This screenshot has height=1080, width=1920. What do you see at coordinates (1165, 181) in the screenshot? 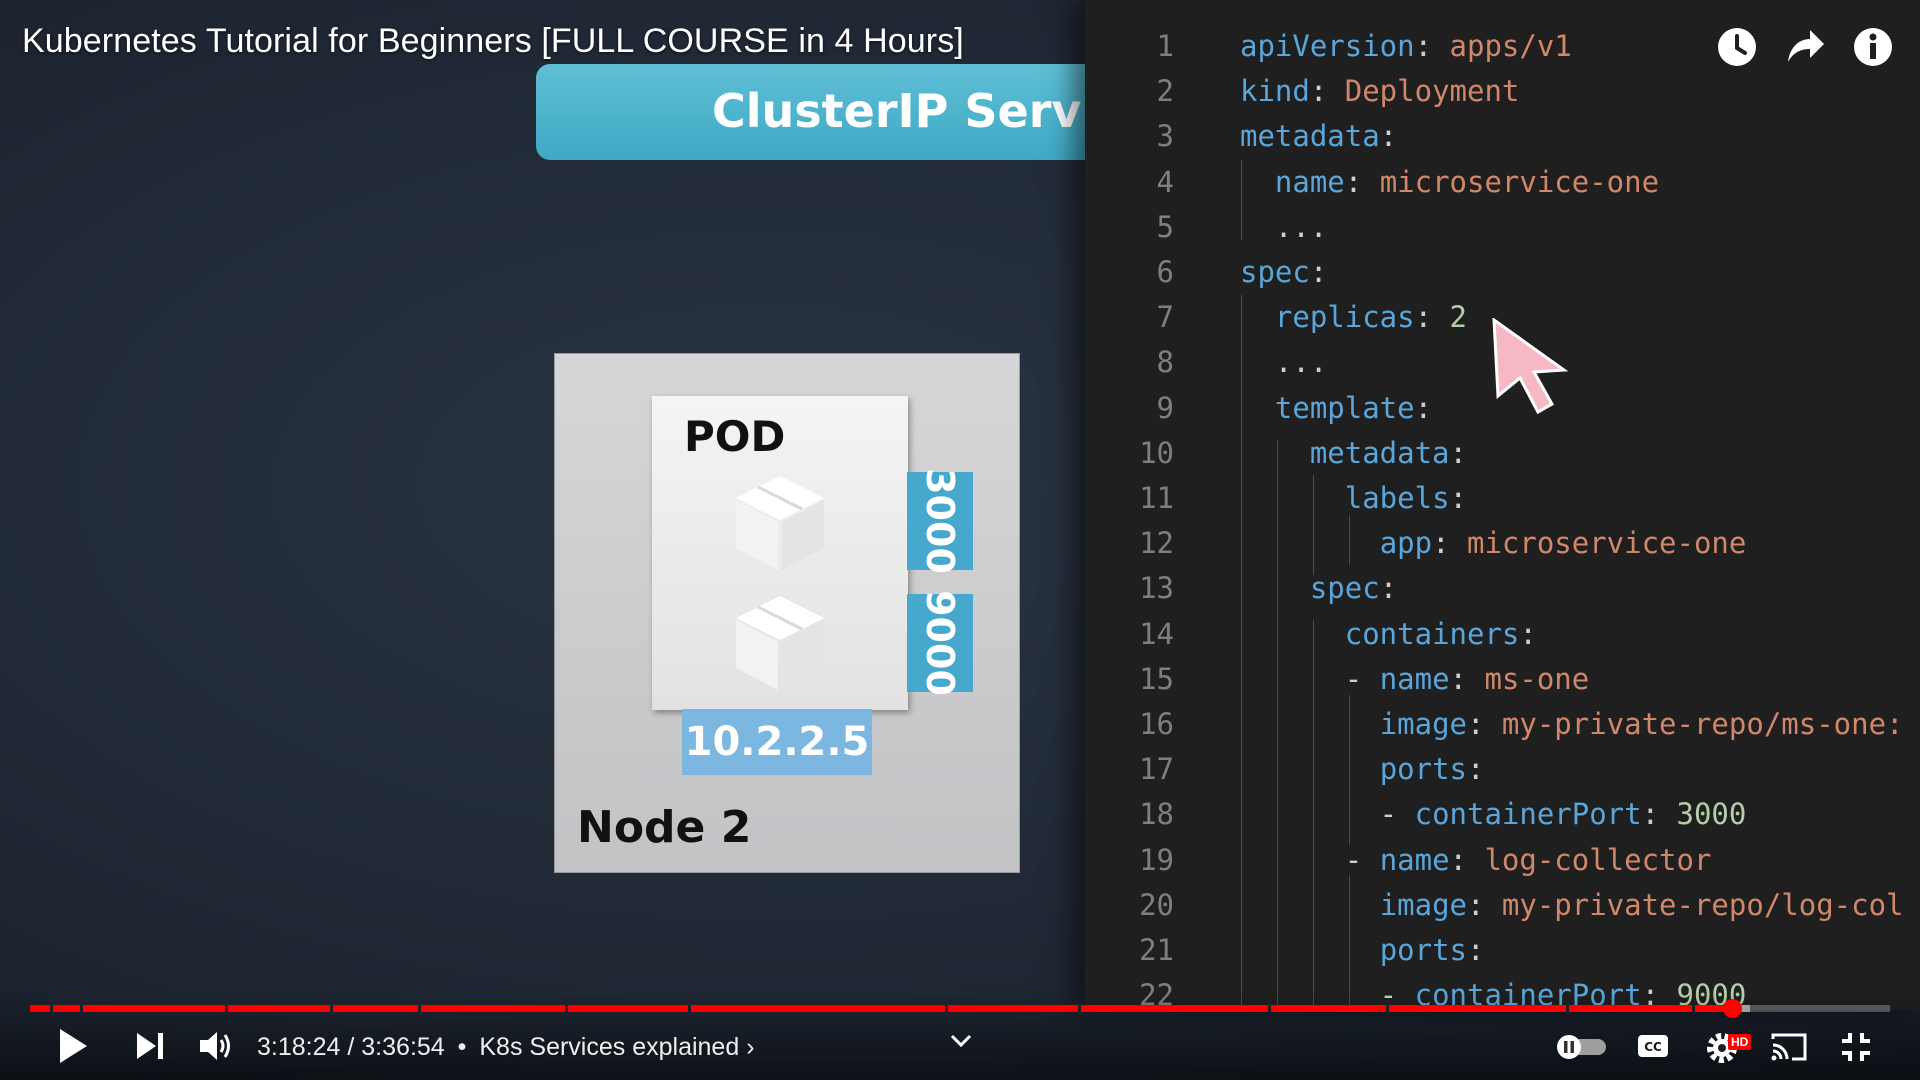
I see `line-number: 4` at bounding box center [1165, 181].